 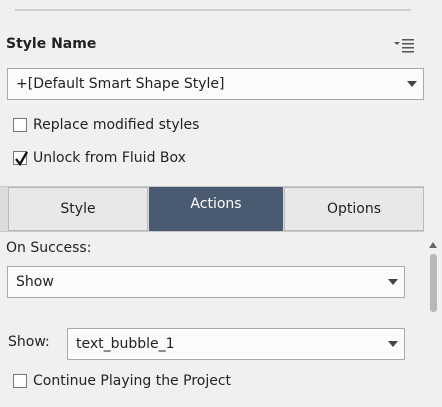 I want to click on style-name-title: Style Name, so click(x=51, y=44).